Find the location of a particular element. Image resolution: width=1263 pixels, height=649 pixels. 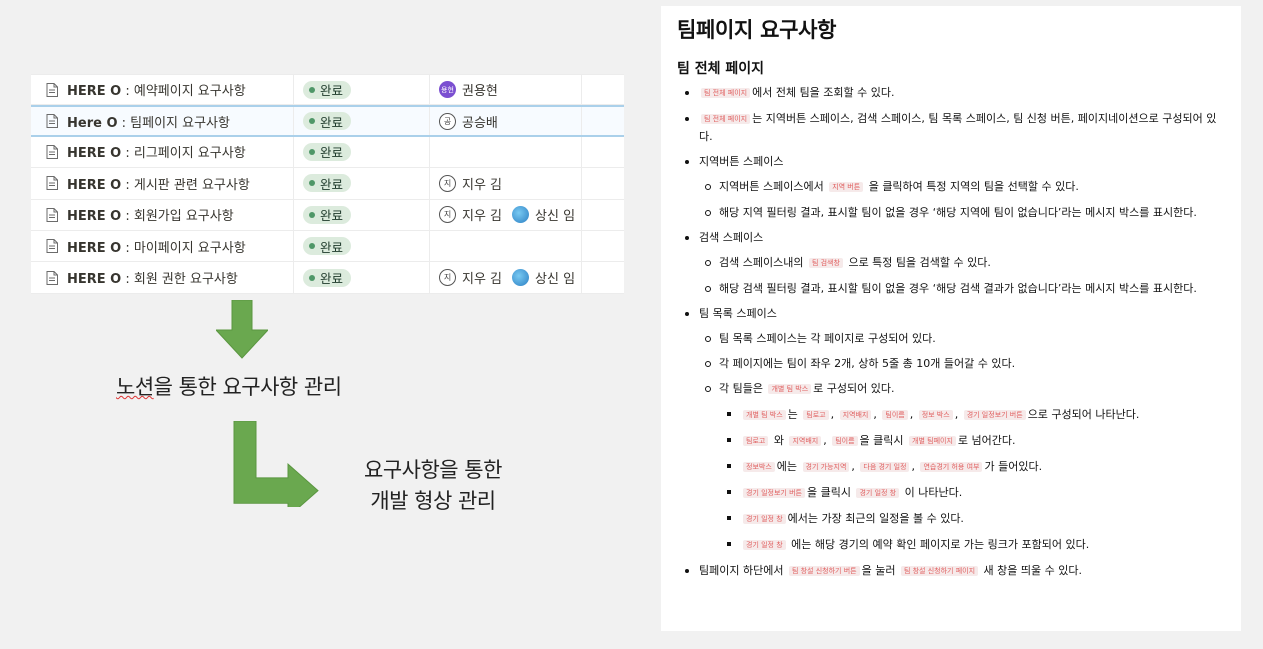

assignee: 상신 임 is located at coordinates (543, 214).